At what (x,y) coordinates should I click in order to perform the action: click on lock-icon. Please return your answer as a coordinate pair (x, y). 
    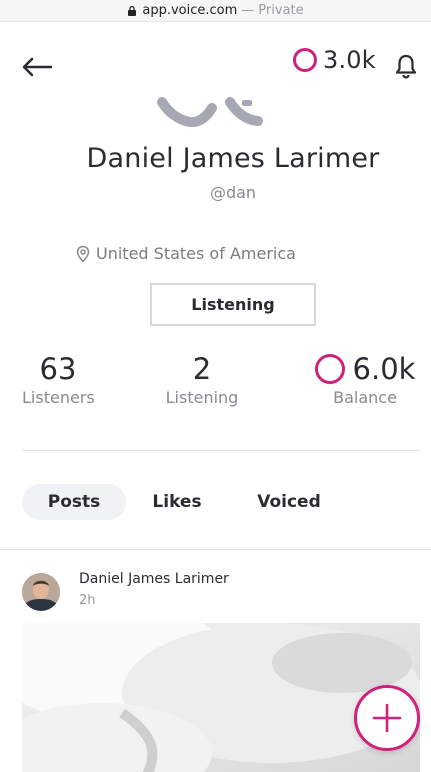
    Looking at the image, I should click on (132, 10).